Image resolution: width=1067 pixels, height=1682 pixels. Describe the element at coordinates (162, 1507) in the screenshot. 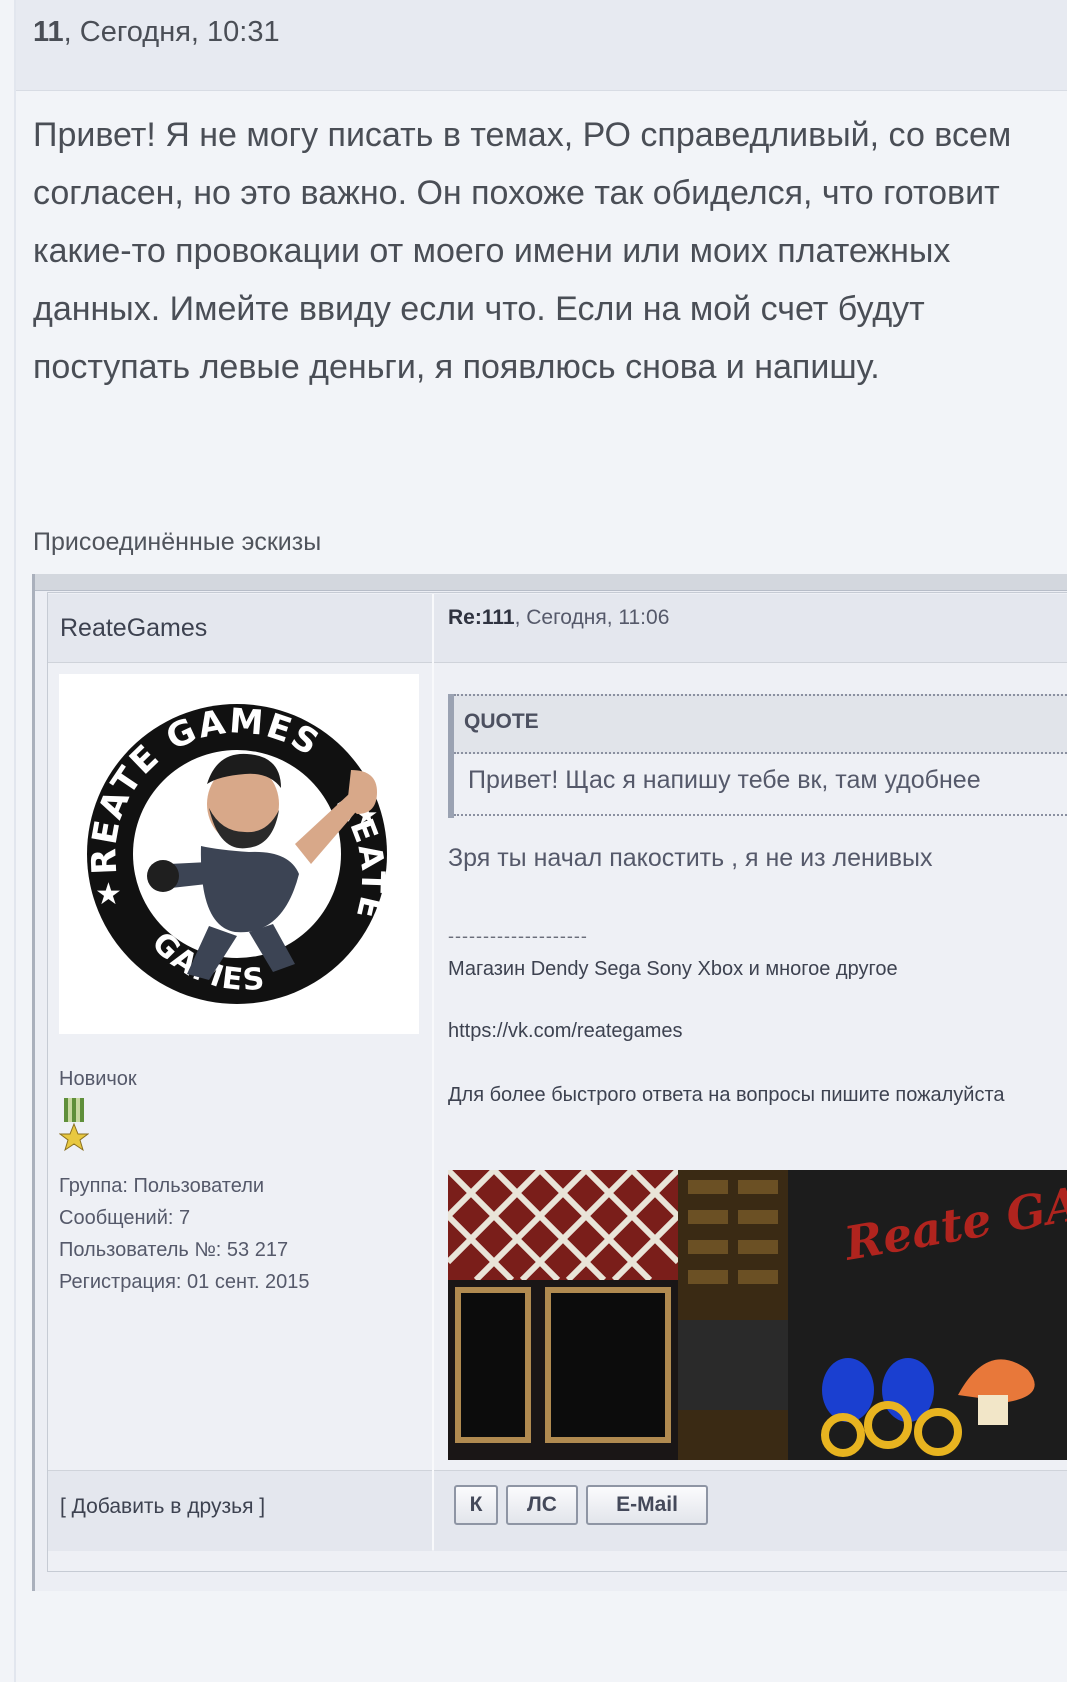

I see `add-friend-link: [ Добавить в друзья ]` at that location.